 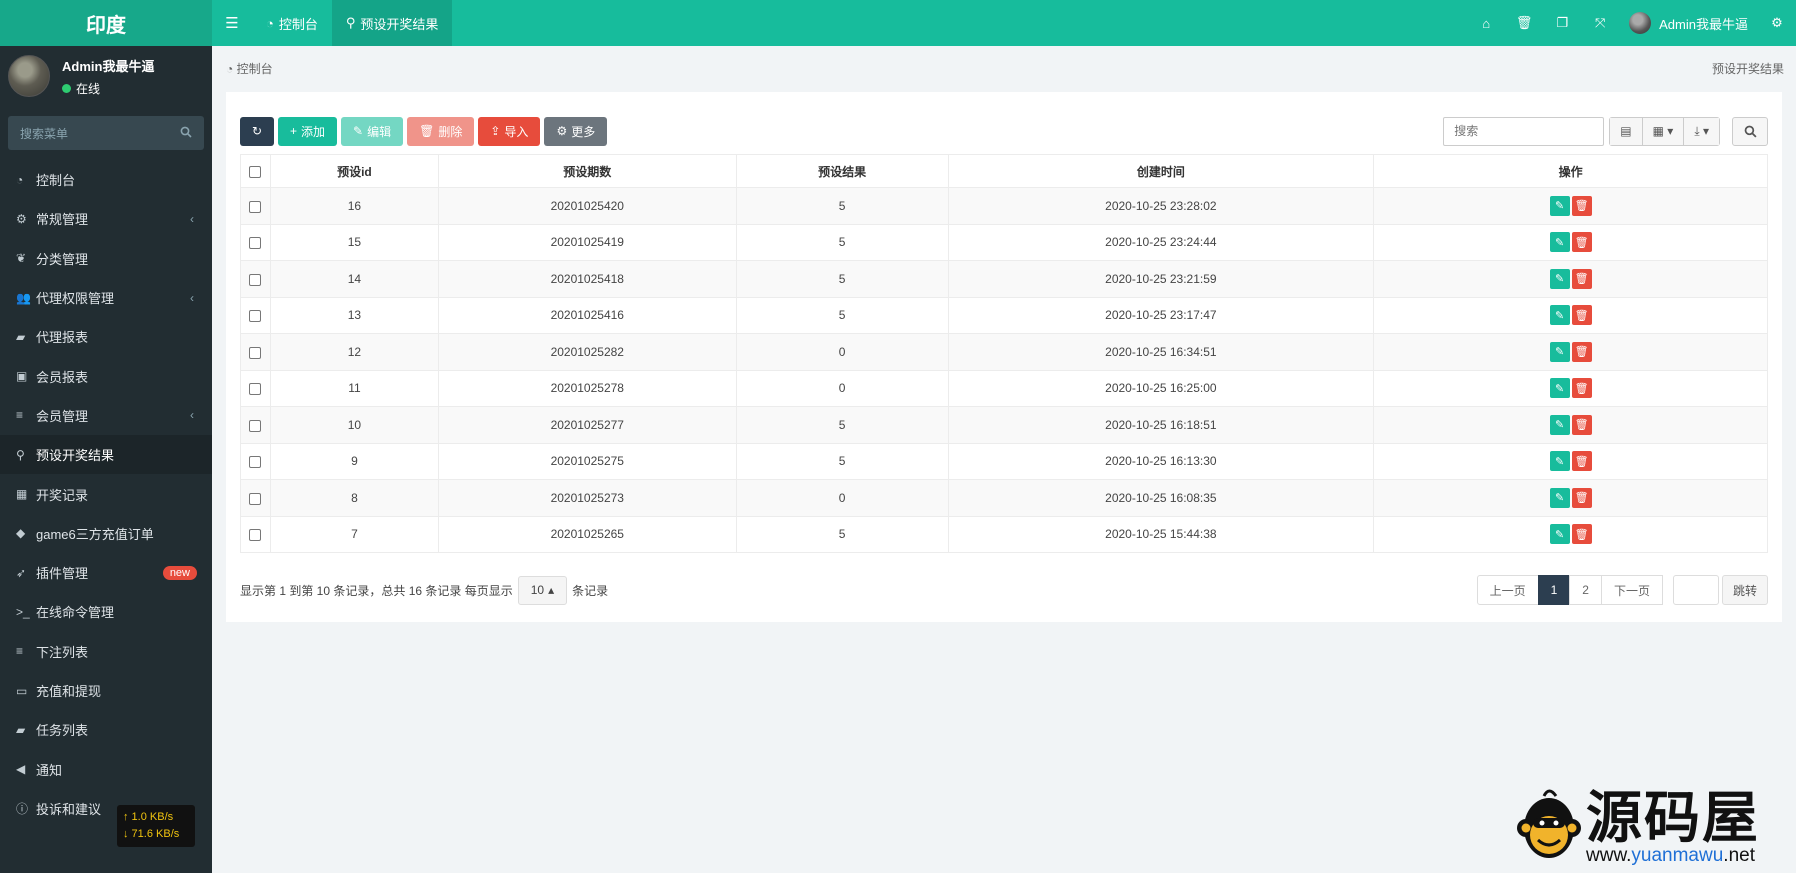 I want to click on watermark-title: 源码屋, so click(x=1673, y=817).